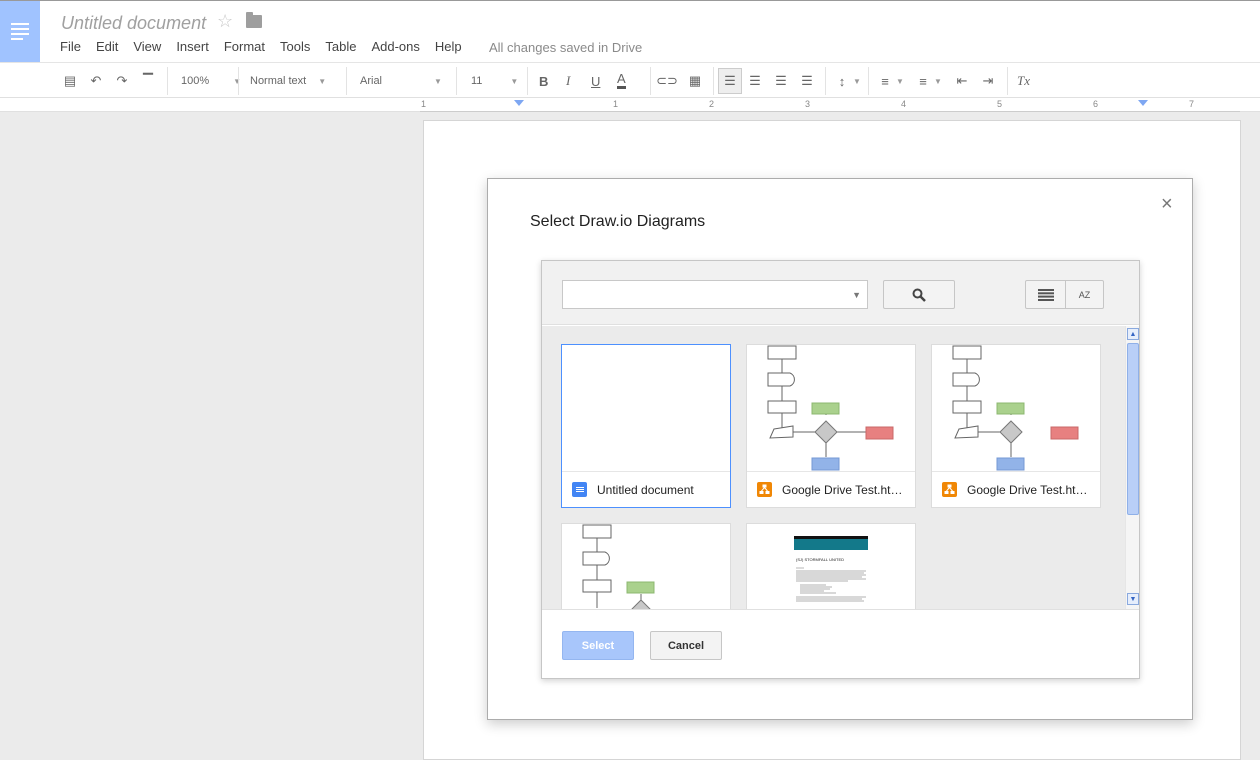 Image resolution: width=1260 pixels, height=760 pixels. I want to click on menu-view: View, so click(147, 46).